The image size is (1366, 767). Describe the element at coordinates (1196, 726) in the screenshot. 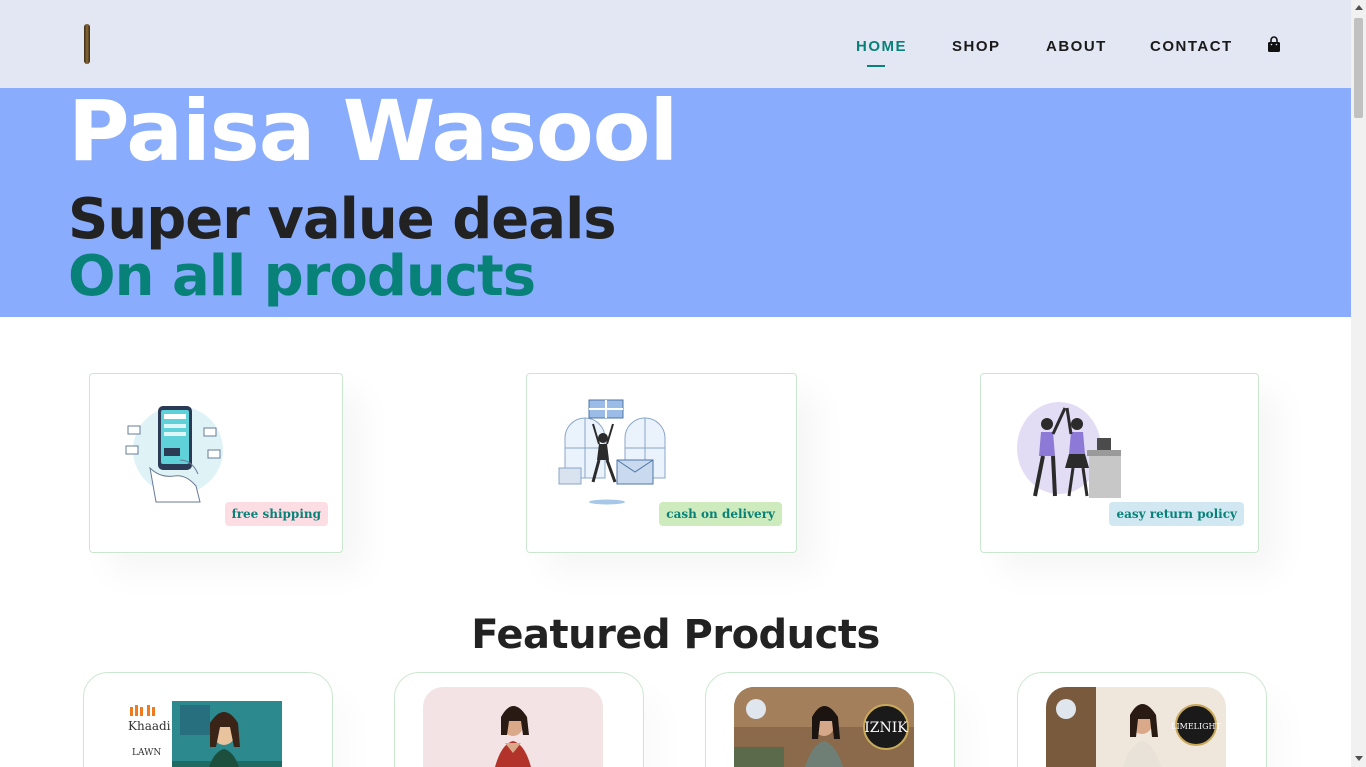

I see `limelight-brand-text: LIMELIGHT` at that location.